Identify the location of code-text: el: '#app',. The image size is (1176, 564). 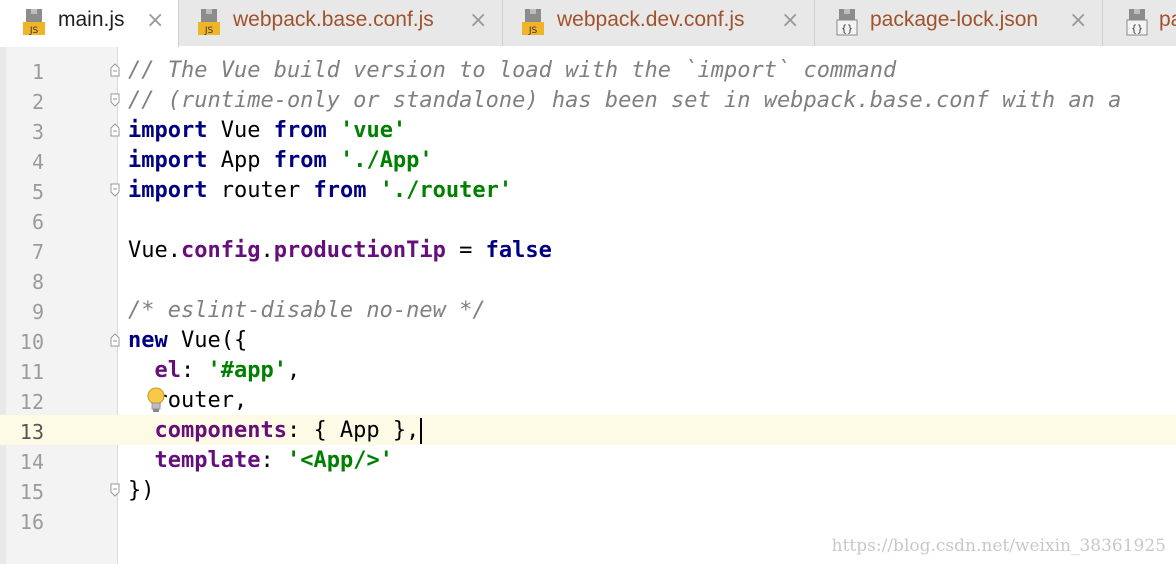
(227, 370).